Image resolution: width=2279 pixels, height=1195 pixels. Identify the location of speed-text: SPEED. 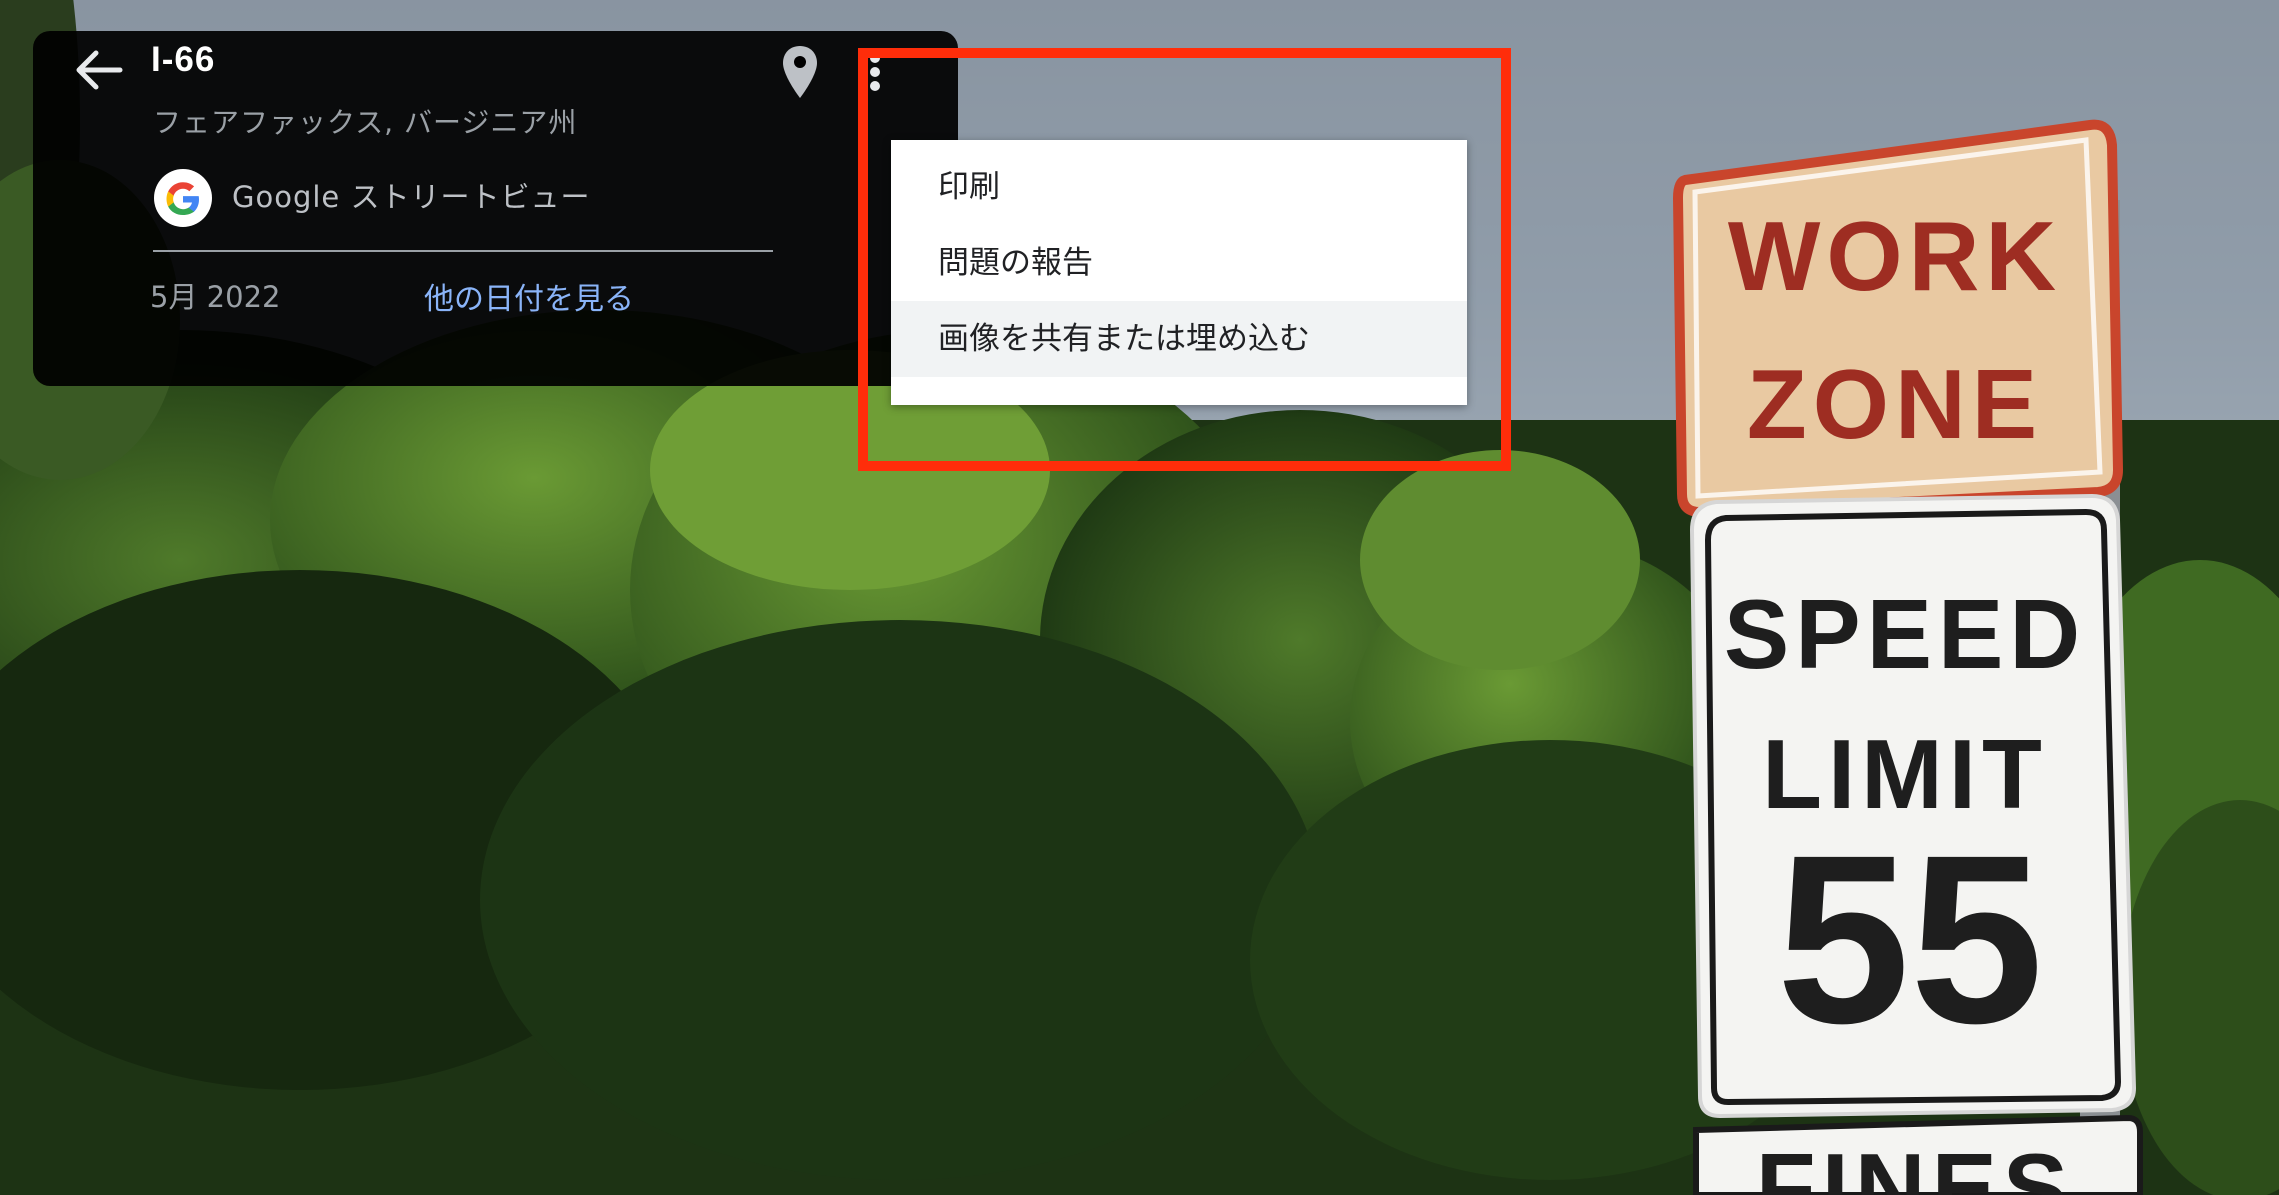
(1905, 634).